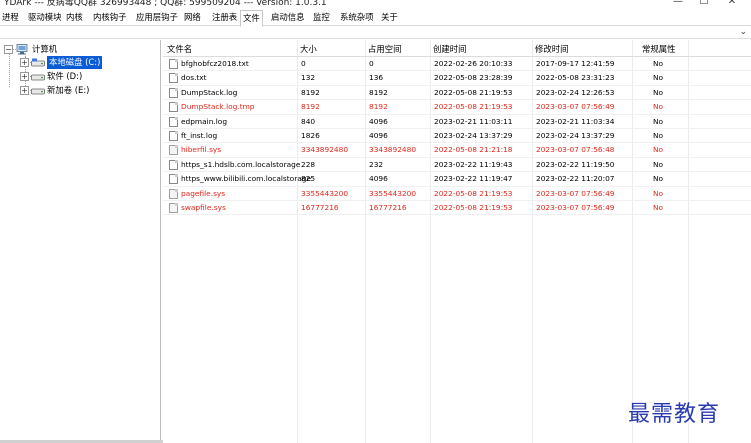 Image resolution: width=751 pixels, height=443 pixels. I want to click on cell-modified: 2023-02-24 13:37:29, so click(575, 135).